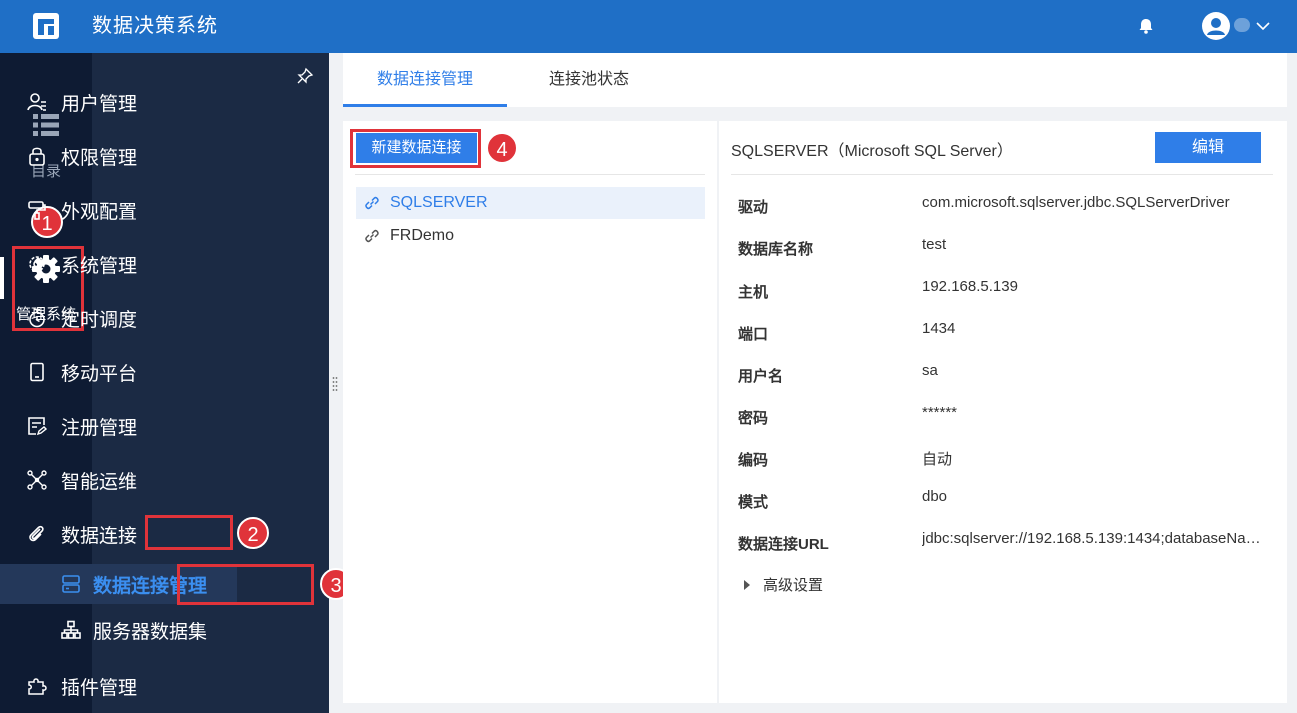 This screenshot has width=1297, height=713. I want to click on stopwatch-icon, so click(37, 318).